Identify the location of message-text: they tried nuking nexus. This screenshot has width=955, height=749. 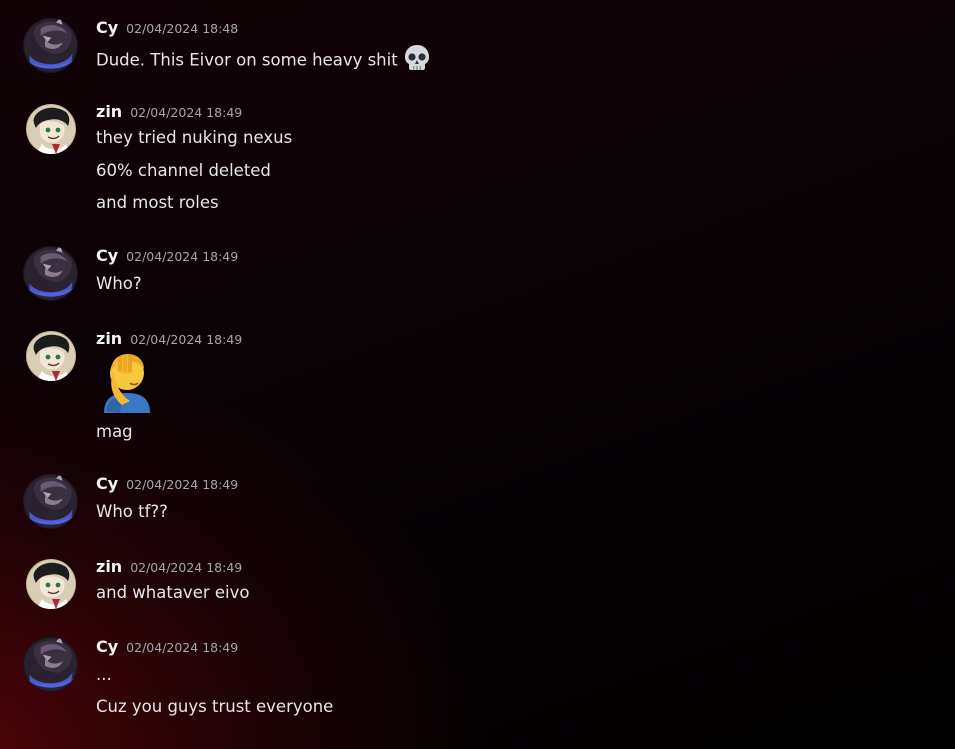
(194, 137).